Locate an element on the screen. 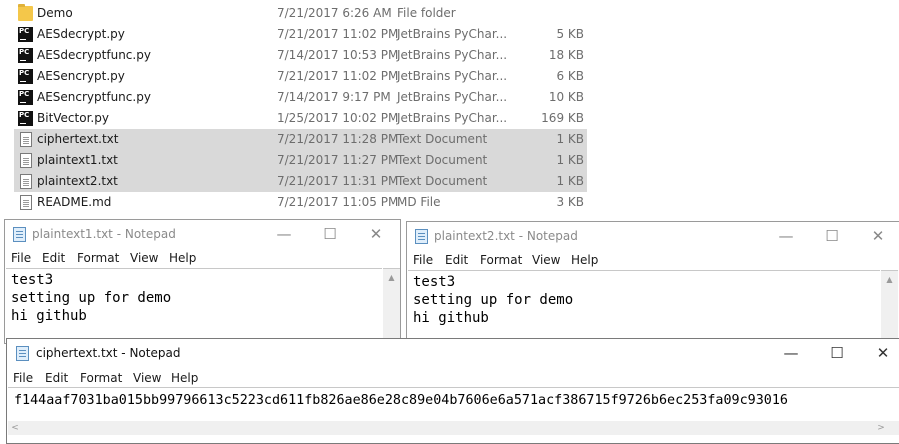  file-date-modified: 1/25/2017 10:02 PM is located at coordinates (338, 118).